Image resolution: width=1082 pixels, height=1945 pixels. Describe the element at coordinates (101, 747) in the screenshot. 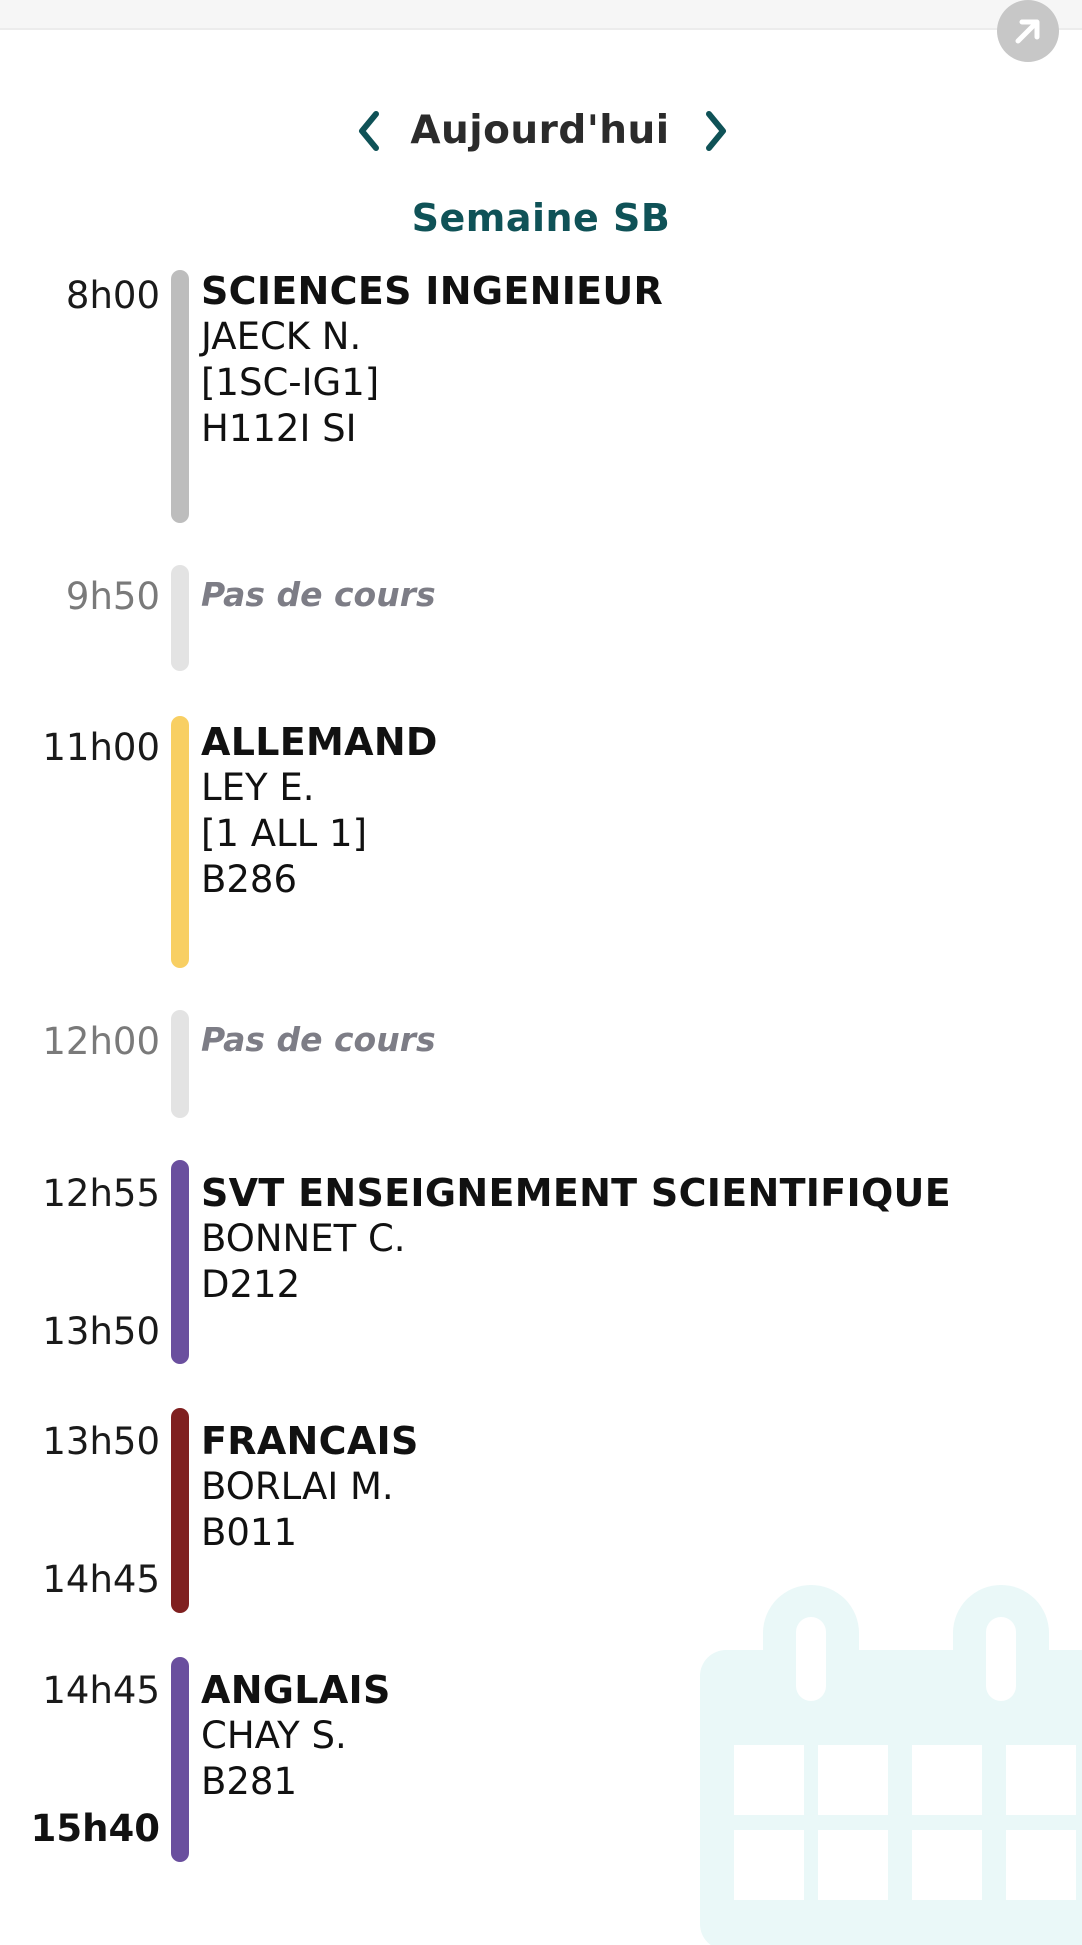

I see `start-time: 11h00` at that location.